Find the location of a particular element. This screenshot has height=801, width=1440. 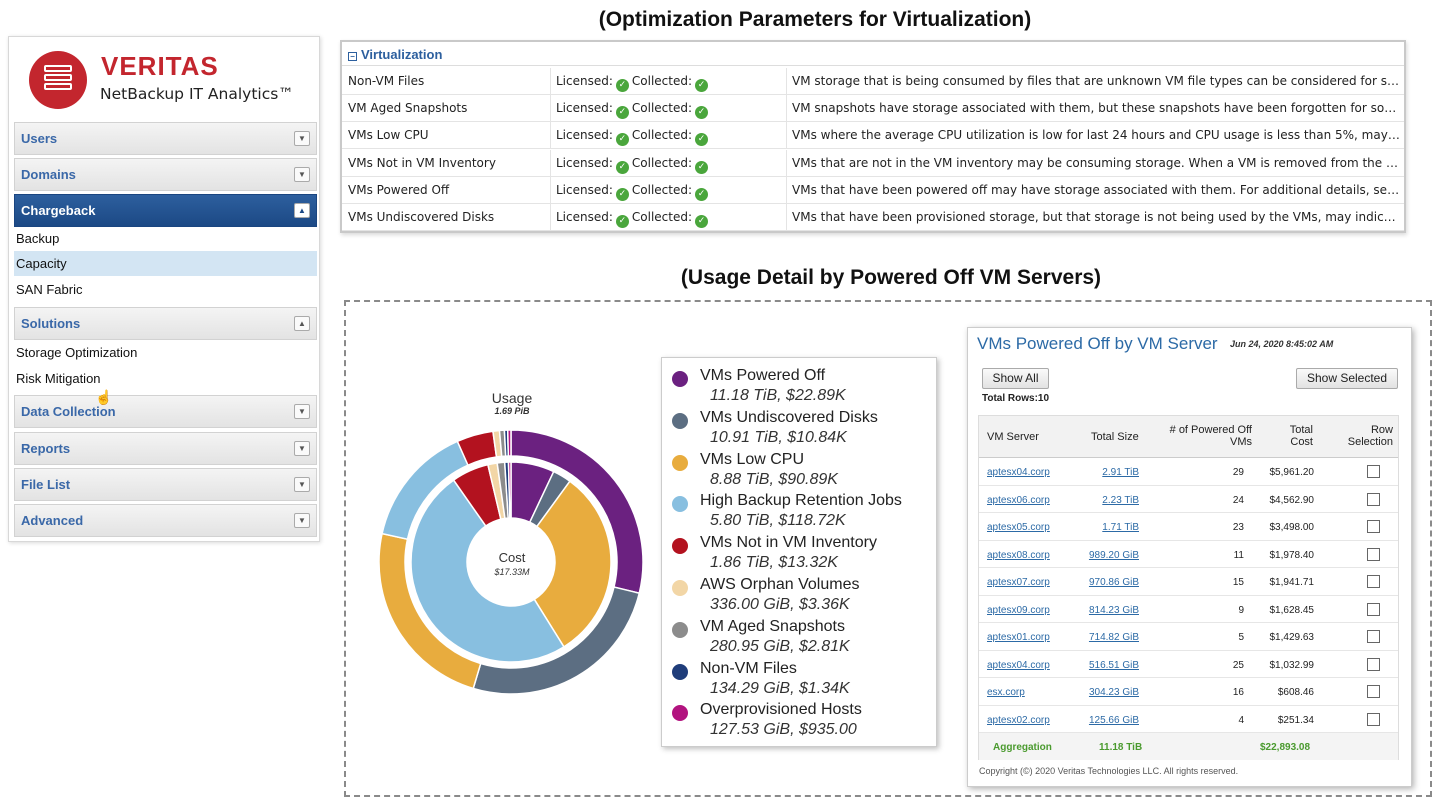

sidebar-section-data-collection: Data Collection ▼ is located at coordinates (165, 411).